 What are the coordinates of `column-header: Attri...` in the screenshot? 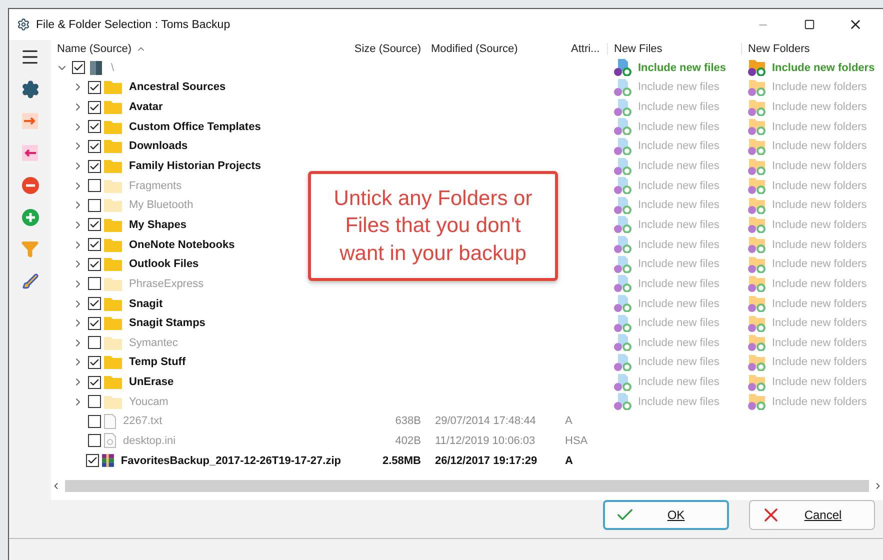 It's located at (586, 49).